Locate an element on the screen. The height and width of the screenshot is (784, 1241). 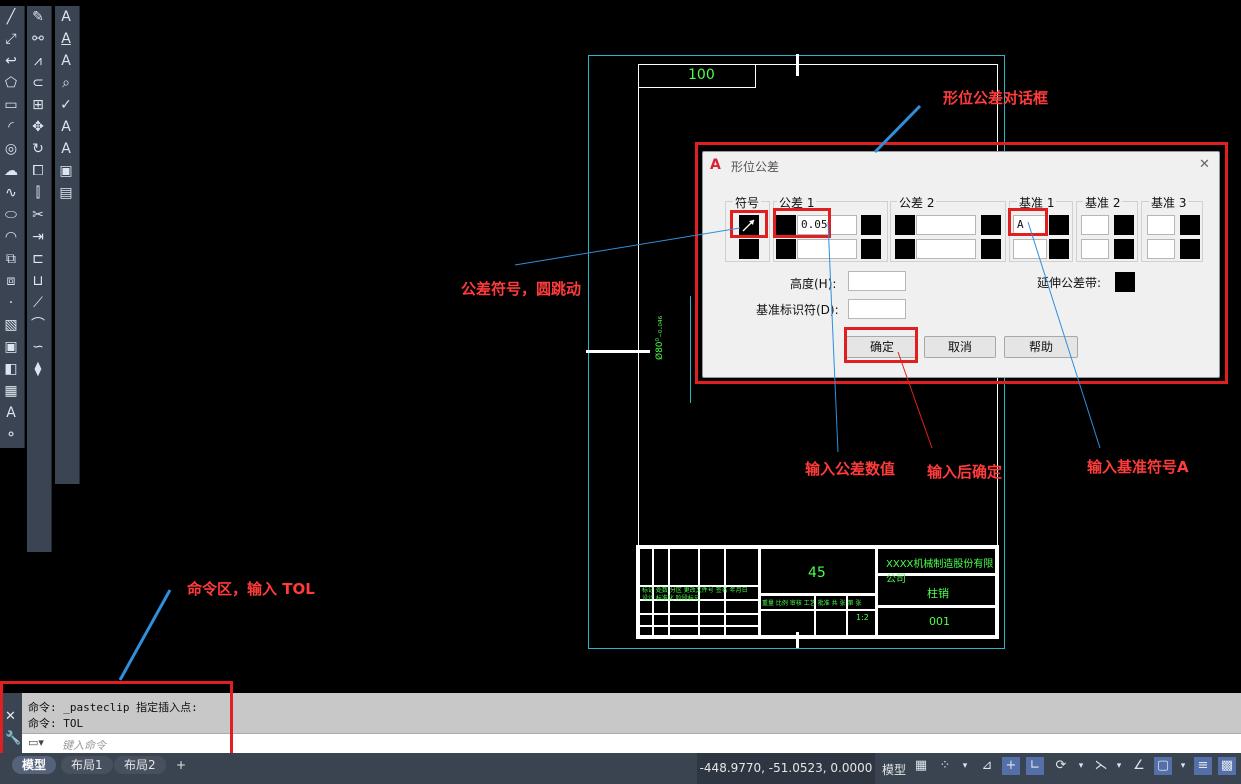
transparency-icon: ▩ is located at coordinates (1227, 766).